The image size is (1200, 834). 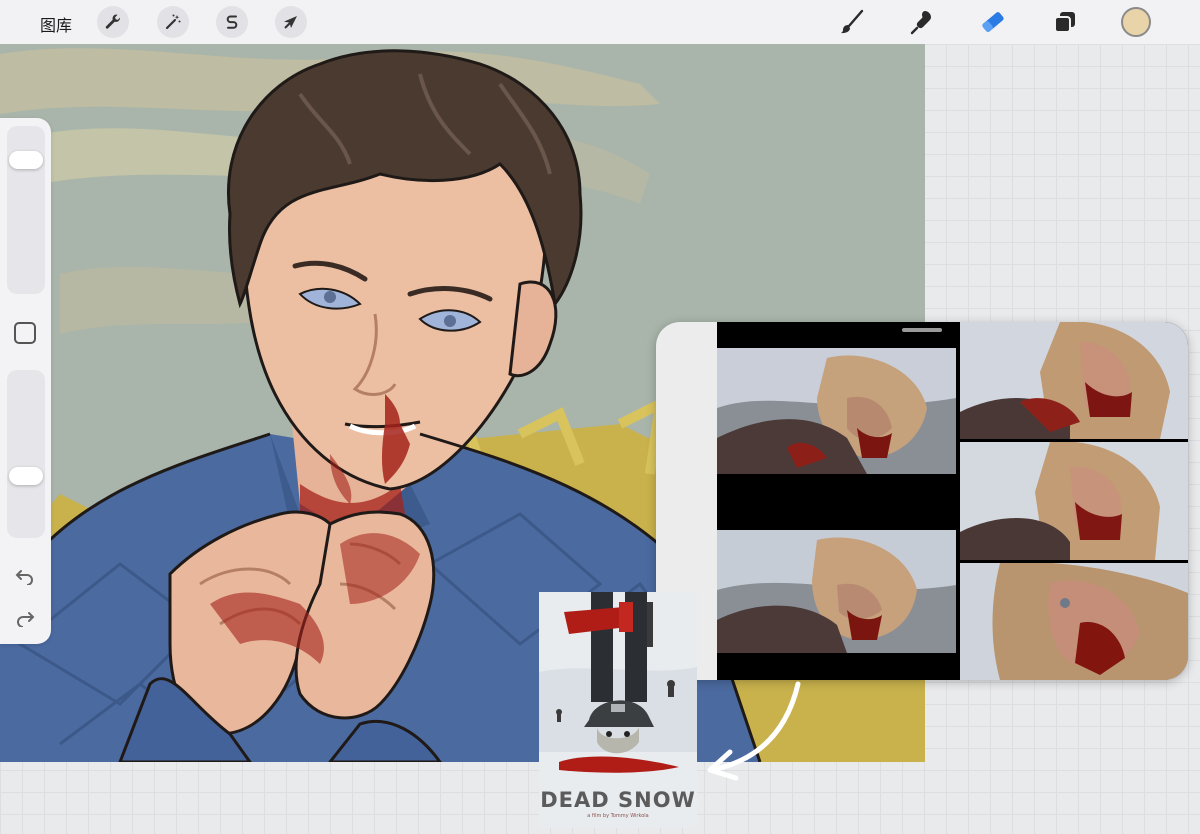 I want to click on brush-size-thumb, so click(x=26, y=160).